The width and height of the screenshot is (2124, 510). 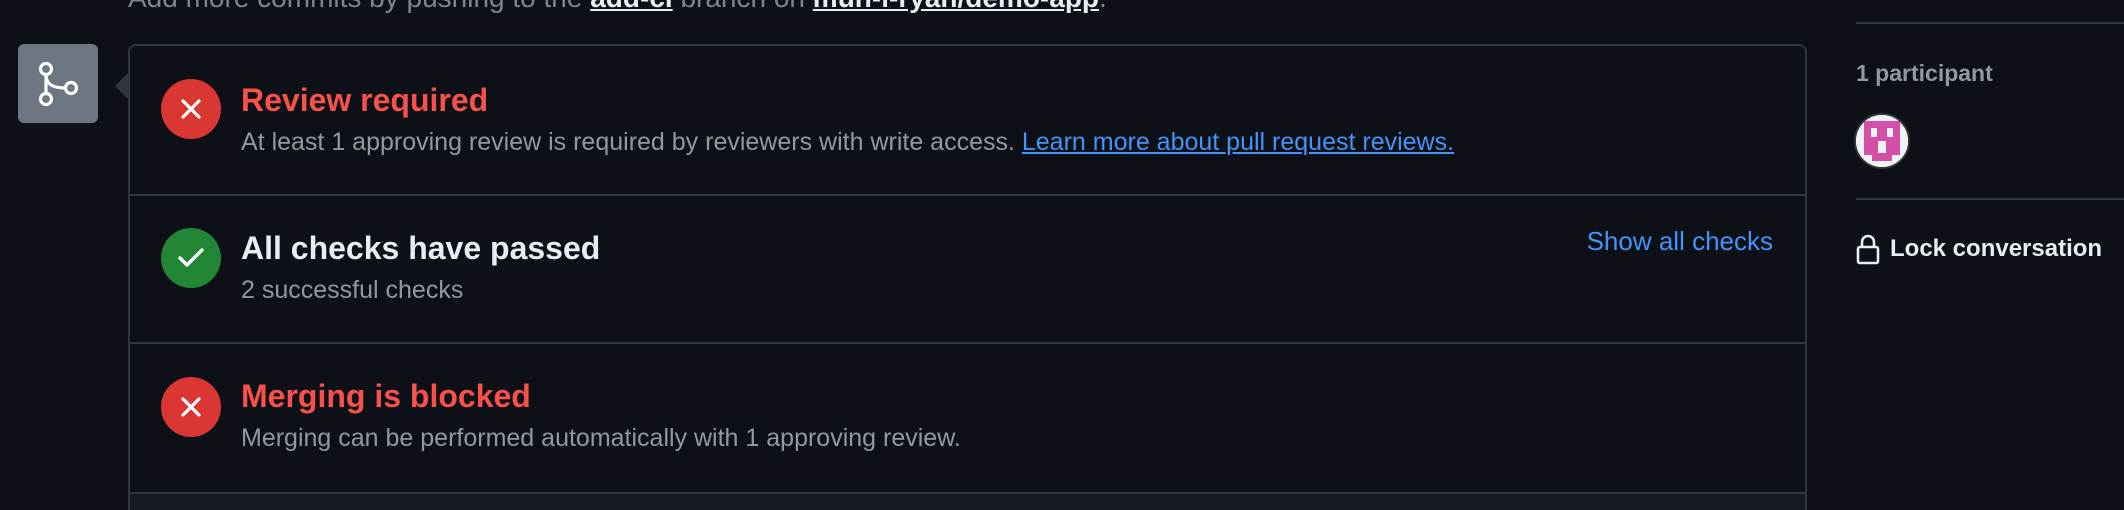 I want to click on checks-passed-title: All checks have passed, so click(x=421, y=248).